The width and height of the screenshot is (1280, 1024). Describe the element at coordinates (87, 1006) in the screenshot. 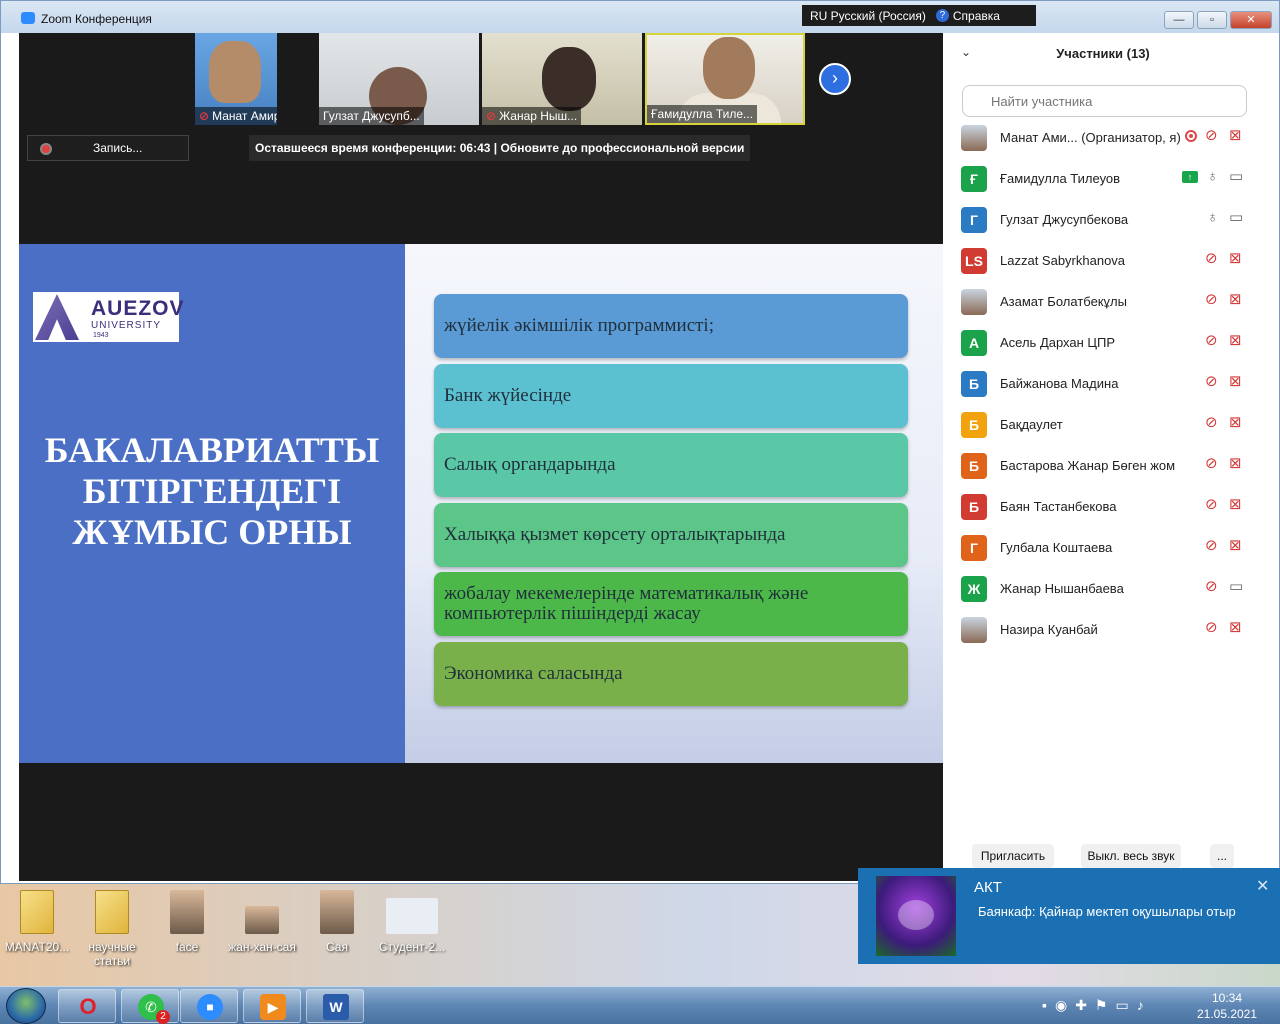

I see `taskbar-opera: O` at that location.